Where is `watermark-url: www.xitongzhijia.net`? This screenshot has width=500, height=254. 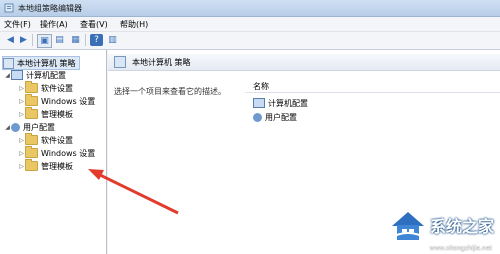 watermark-url: www.xitongzhijia.net is located at coordinates (460, 248).